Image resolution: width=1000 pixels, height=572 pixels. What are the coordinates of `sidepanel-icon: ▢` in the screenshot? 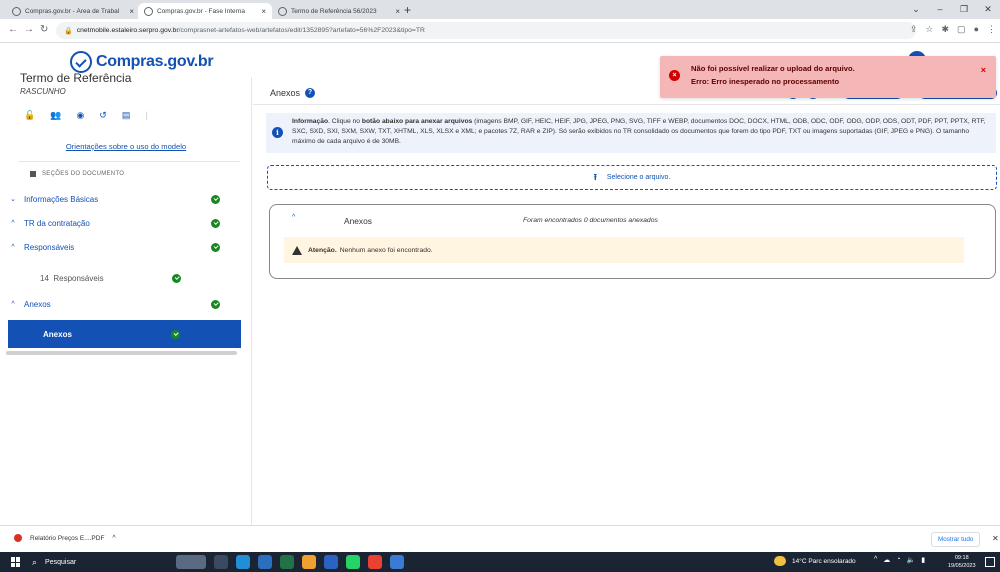 It's located at (961, 29).